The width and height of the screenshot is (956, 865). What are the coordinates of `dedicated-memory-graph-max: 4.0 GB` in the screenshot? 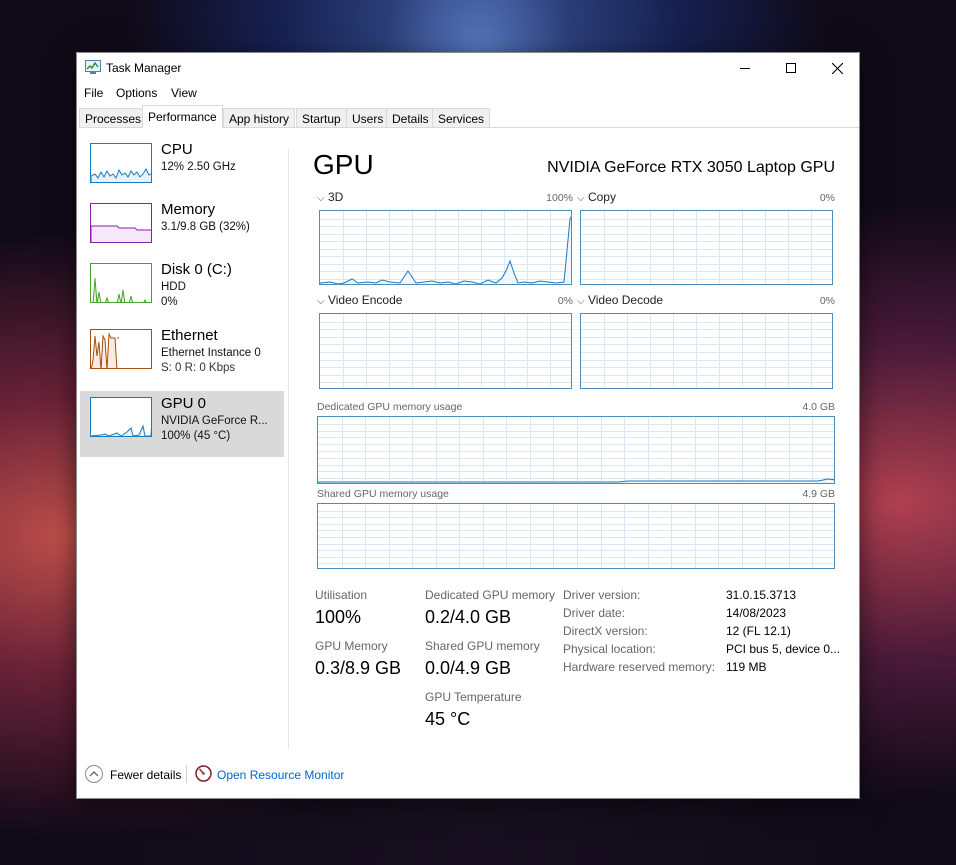 It's located at (818, 407).